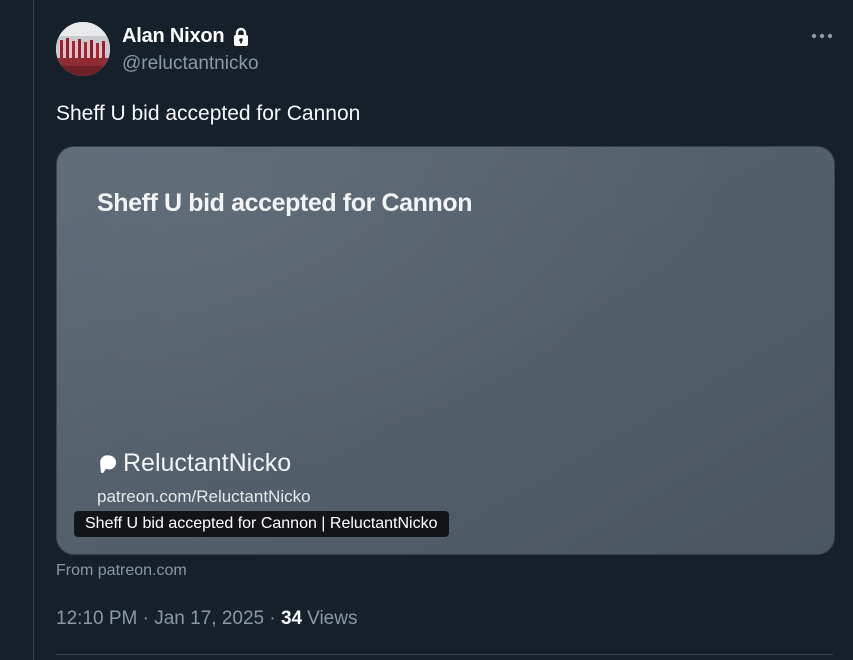 The height and width of the screenshot is (660, 853). I want to click on more-dots-icon, so click(822, 36).